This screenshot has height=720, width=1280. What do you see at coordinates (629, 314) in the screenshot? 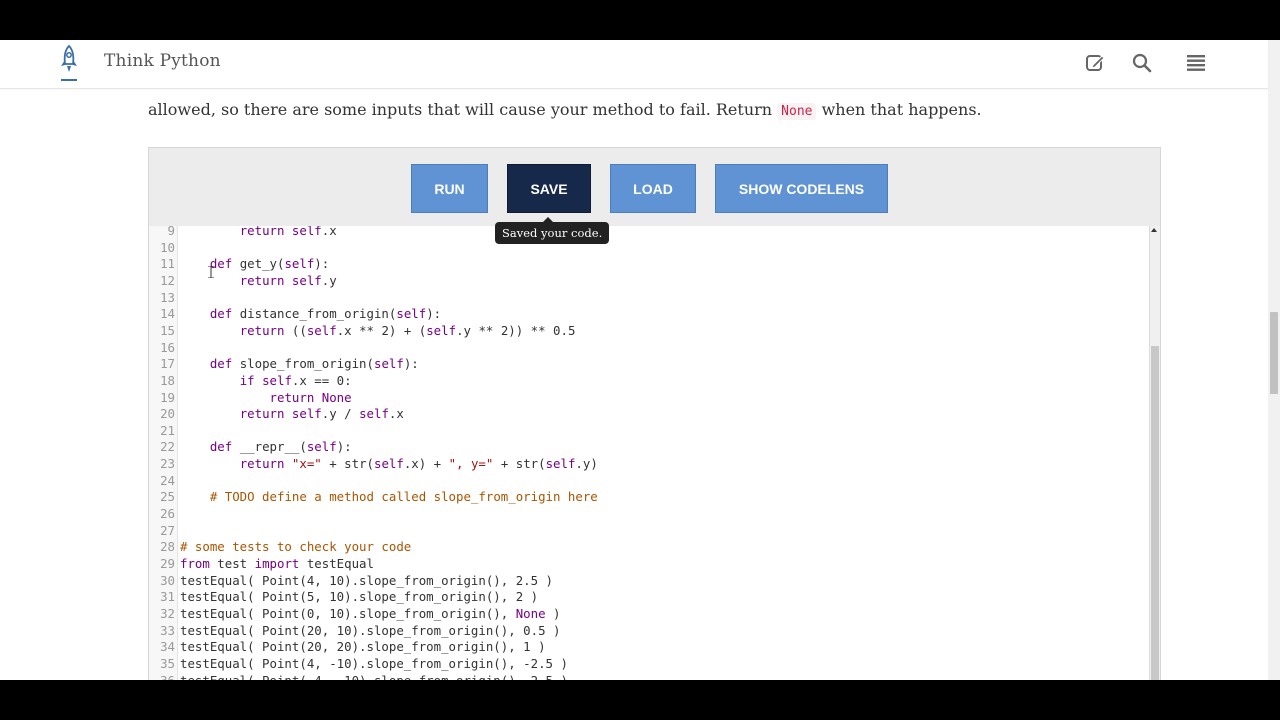
I see `code-line: 14 def distance_from_origin(self):` at bounding box center [629, 314].